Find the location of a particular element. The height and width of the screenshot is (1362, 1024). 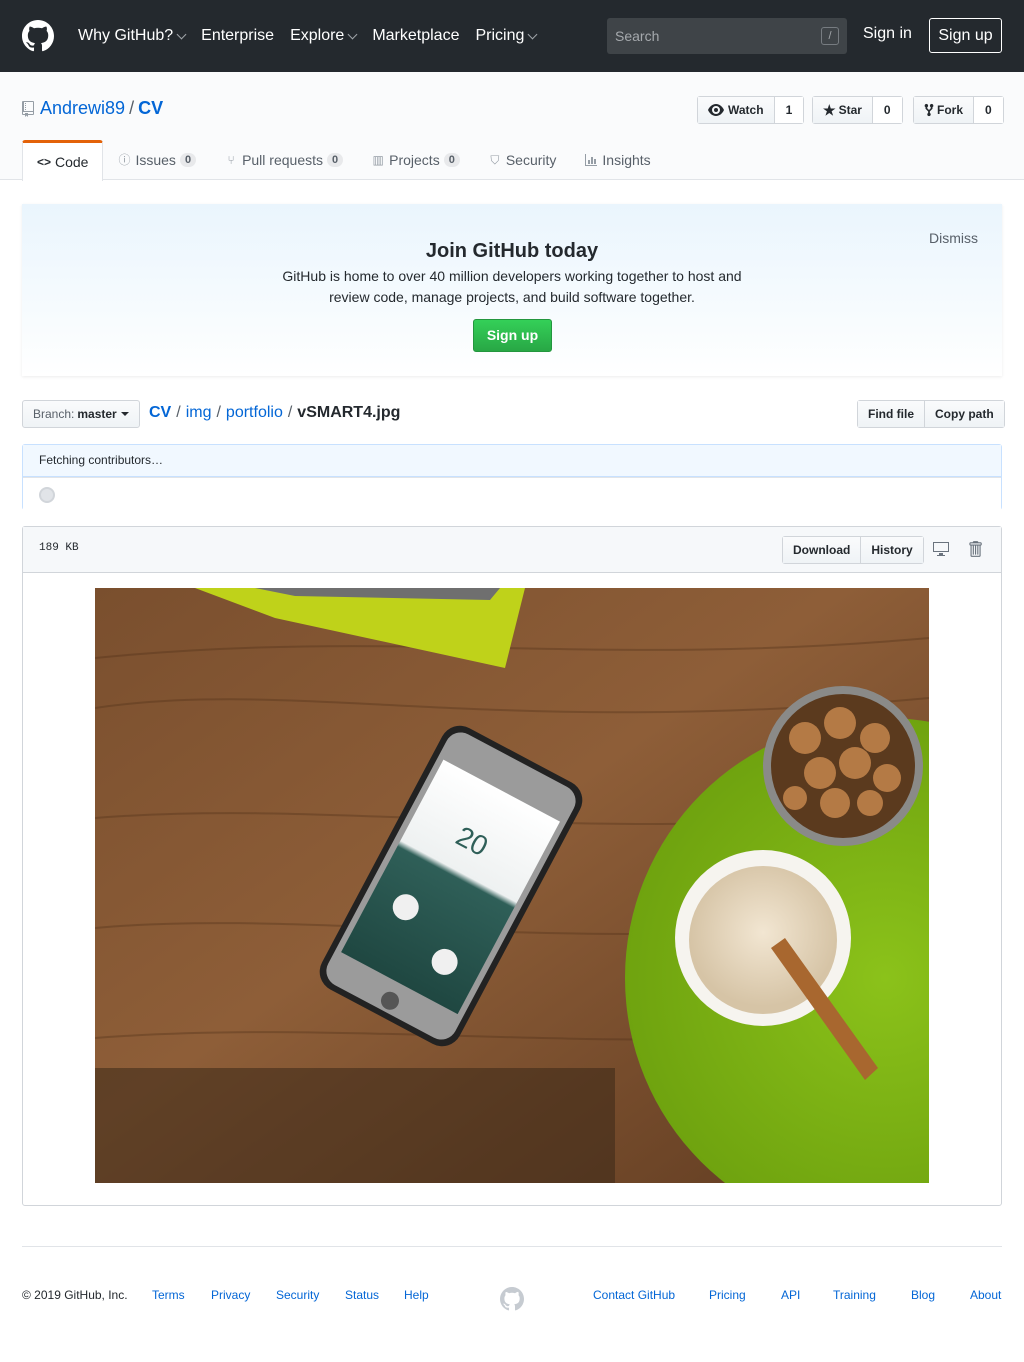

eye-icon is located at coordinates (716, 110).